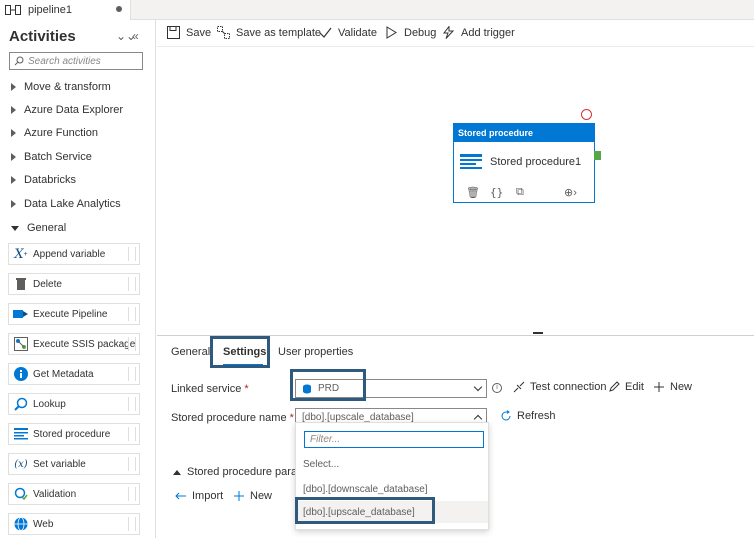  I want to click on activity-append-variable: X + Append variable, so click(74, 254).